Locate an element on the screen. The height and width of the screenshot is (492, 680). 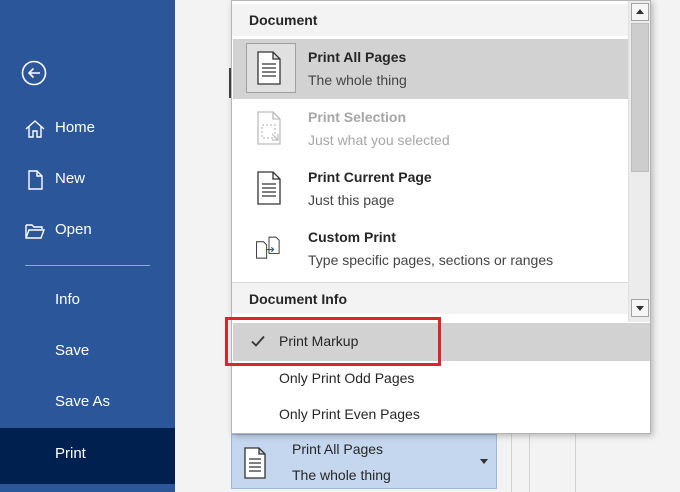
page-icon is located at coordinates (269, 188).